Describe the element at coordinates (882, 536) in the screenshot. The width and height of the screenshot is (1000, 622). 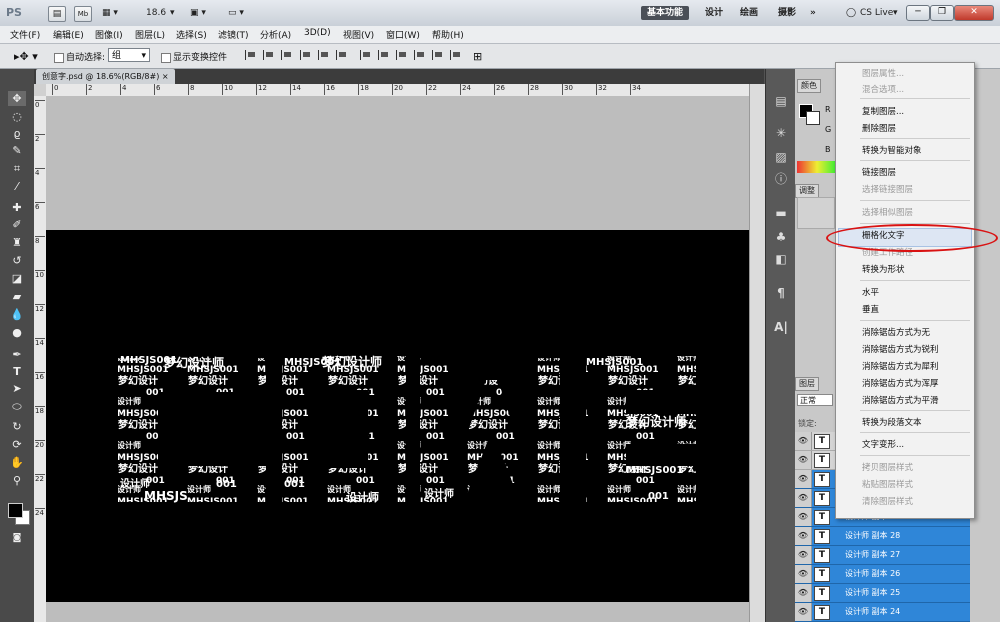
I see `layer-row: 👁 T 设计师 副本 28` at that location.